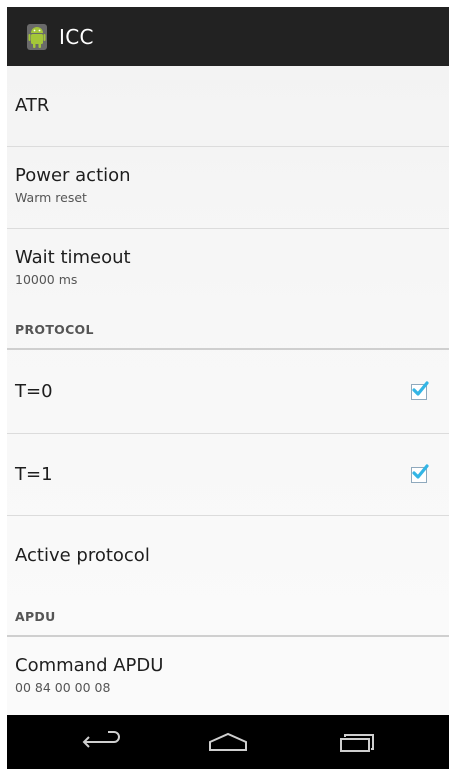 The width and height of the screenshot is (456, 776). Describe the element at coordinates (228, 678) in the screenshot. I see `pref-command-apdu: Command APDU 00 84 00 00 08` at that location.